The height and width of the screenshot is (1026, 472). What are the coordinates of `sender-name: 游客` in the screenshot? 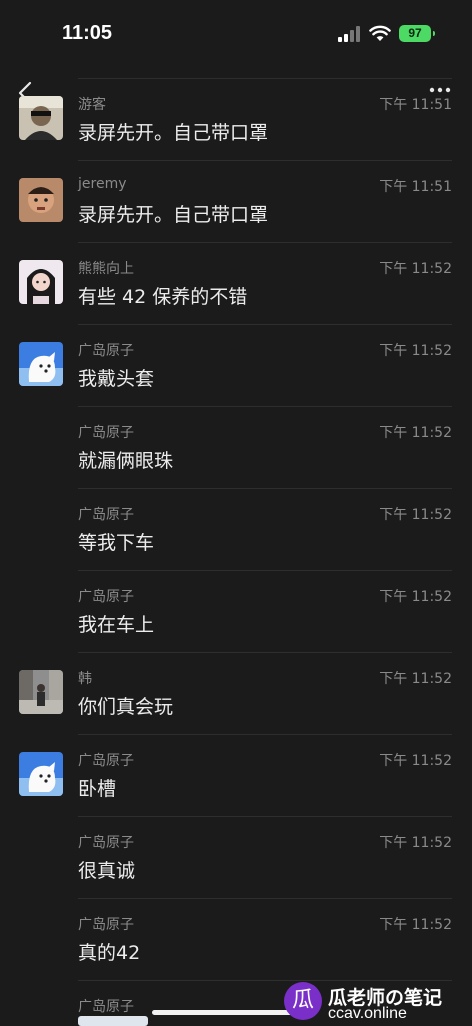 It's located at (92, 105).